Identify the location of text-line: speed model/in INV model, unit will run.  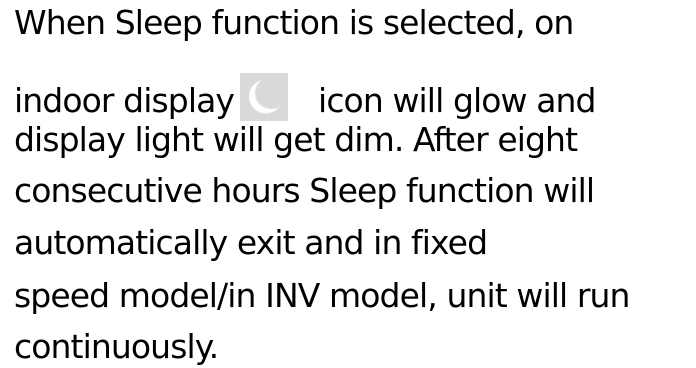
(322, 295).